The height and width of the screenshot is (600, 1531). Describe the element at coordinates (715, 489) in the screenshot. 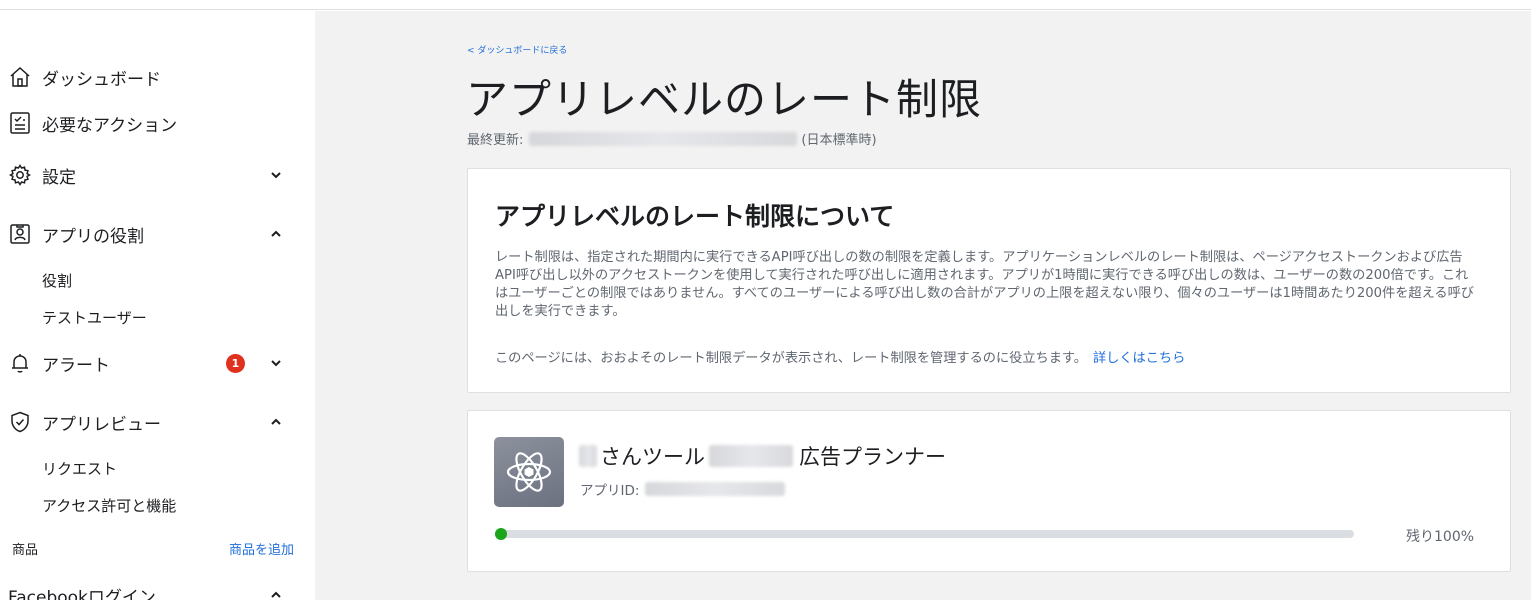

I see `redacted-app-id` at that location.